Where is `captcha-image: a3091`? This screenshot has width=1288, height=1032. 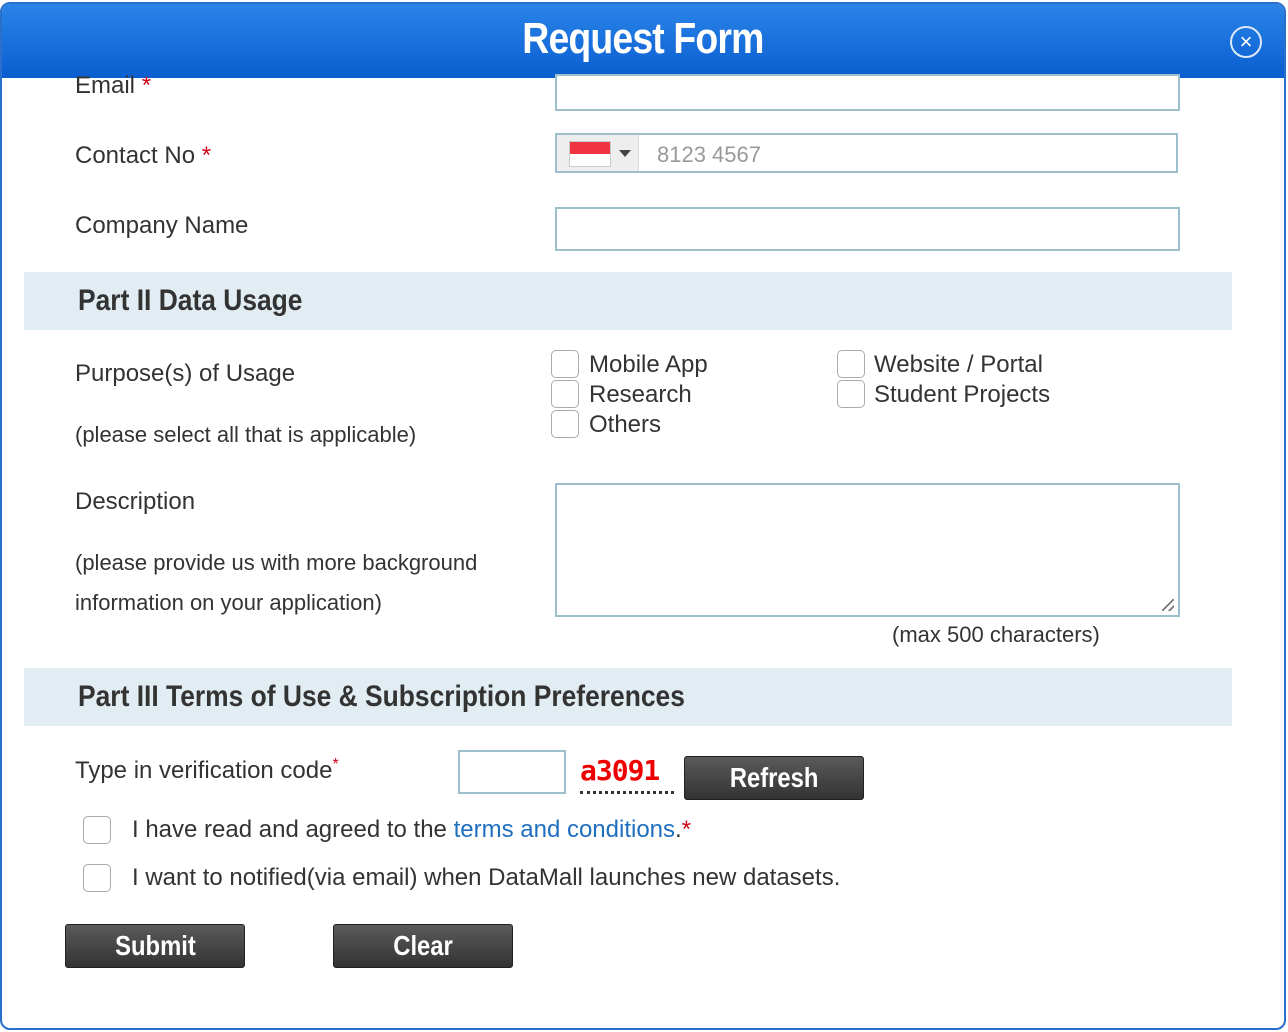 captcha-image: a3091 is located at coordinates (627, 774).